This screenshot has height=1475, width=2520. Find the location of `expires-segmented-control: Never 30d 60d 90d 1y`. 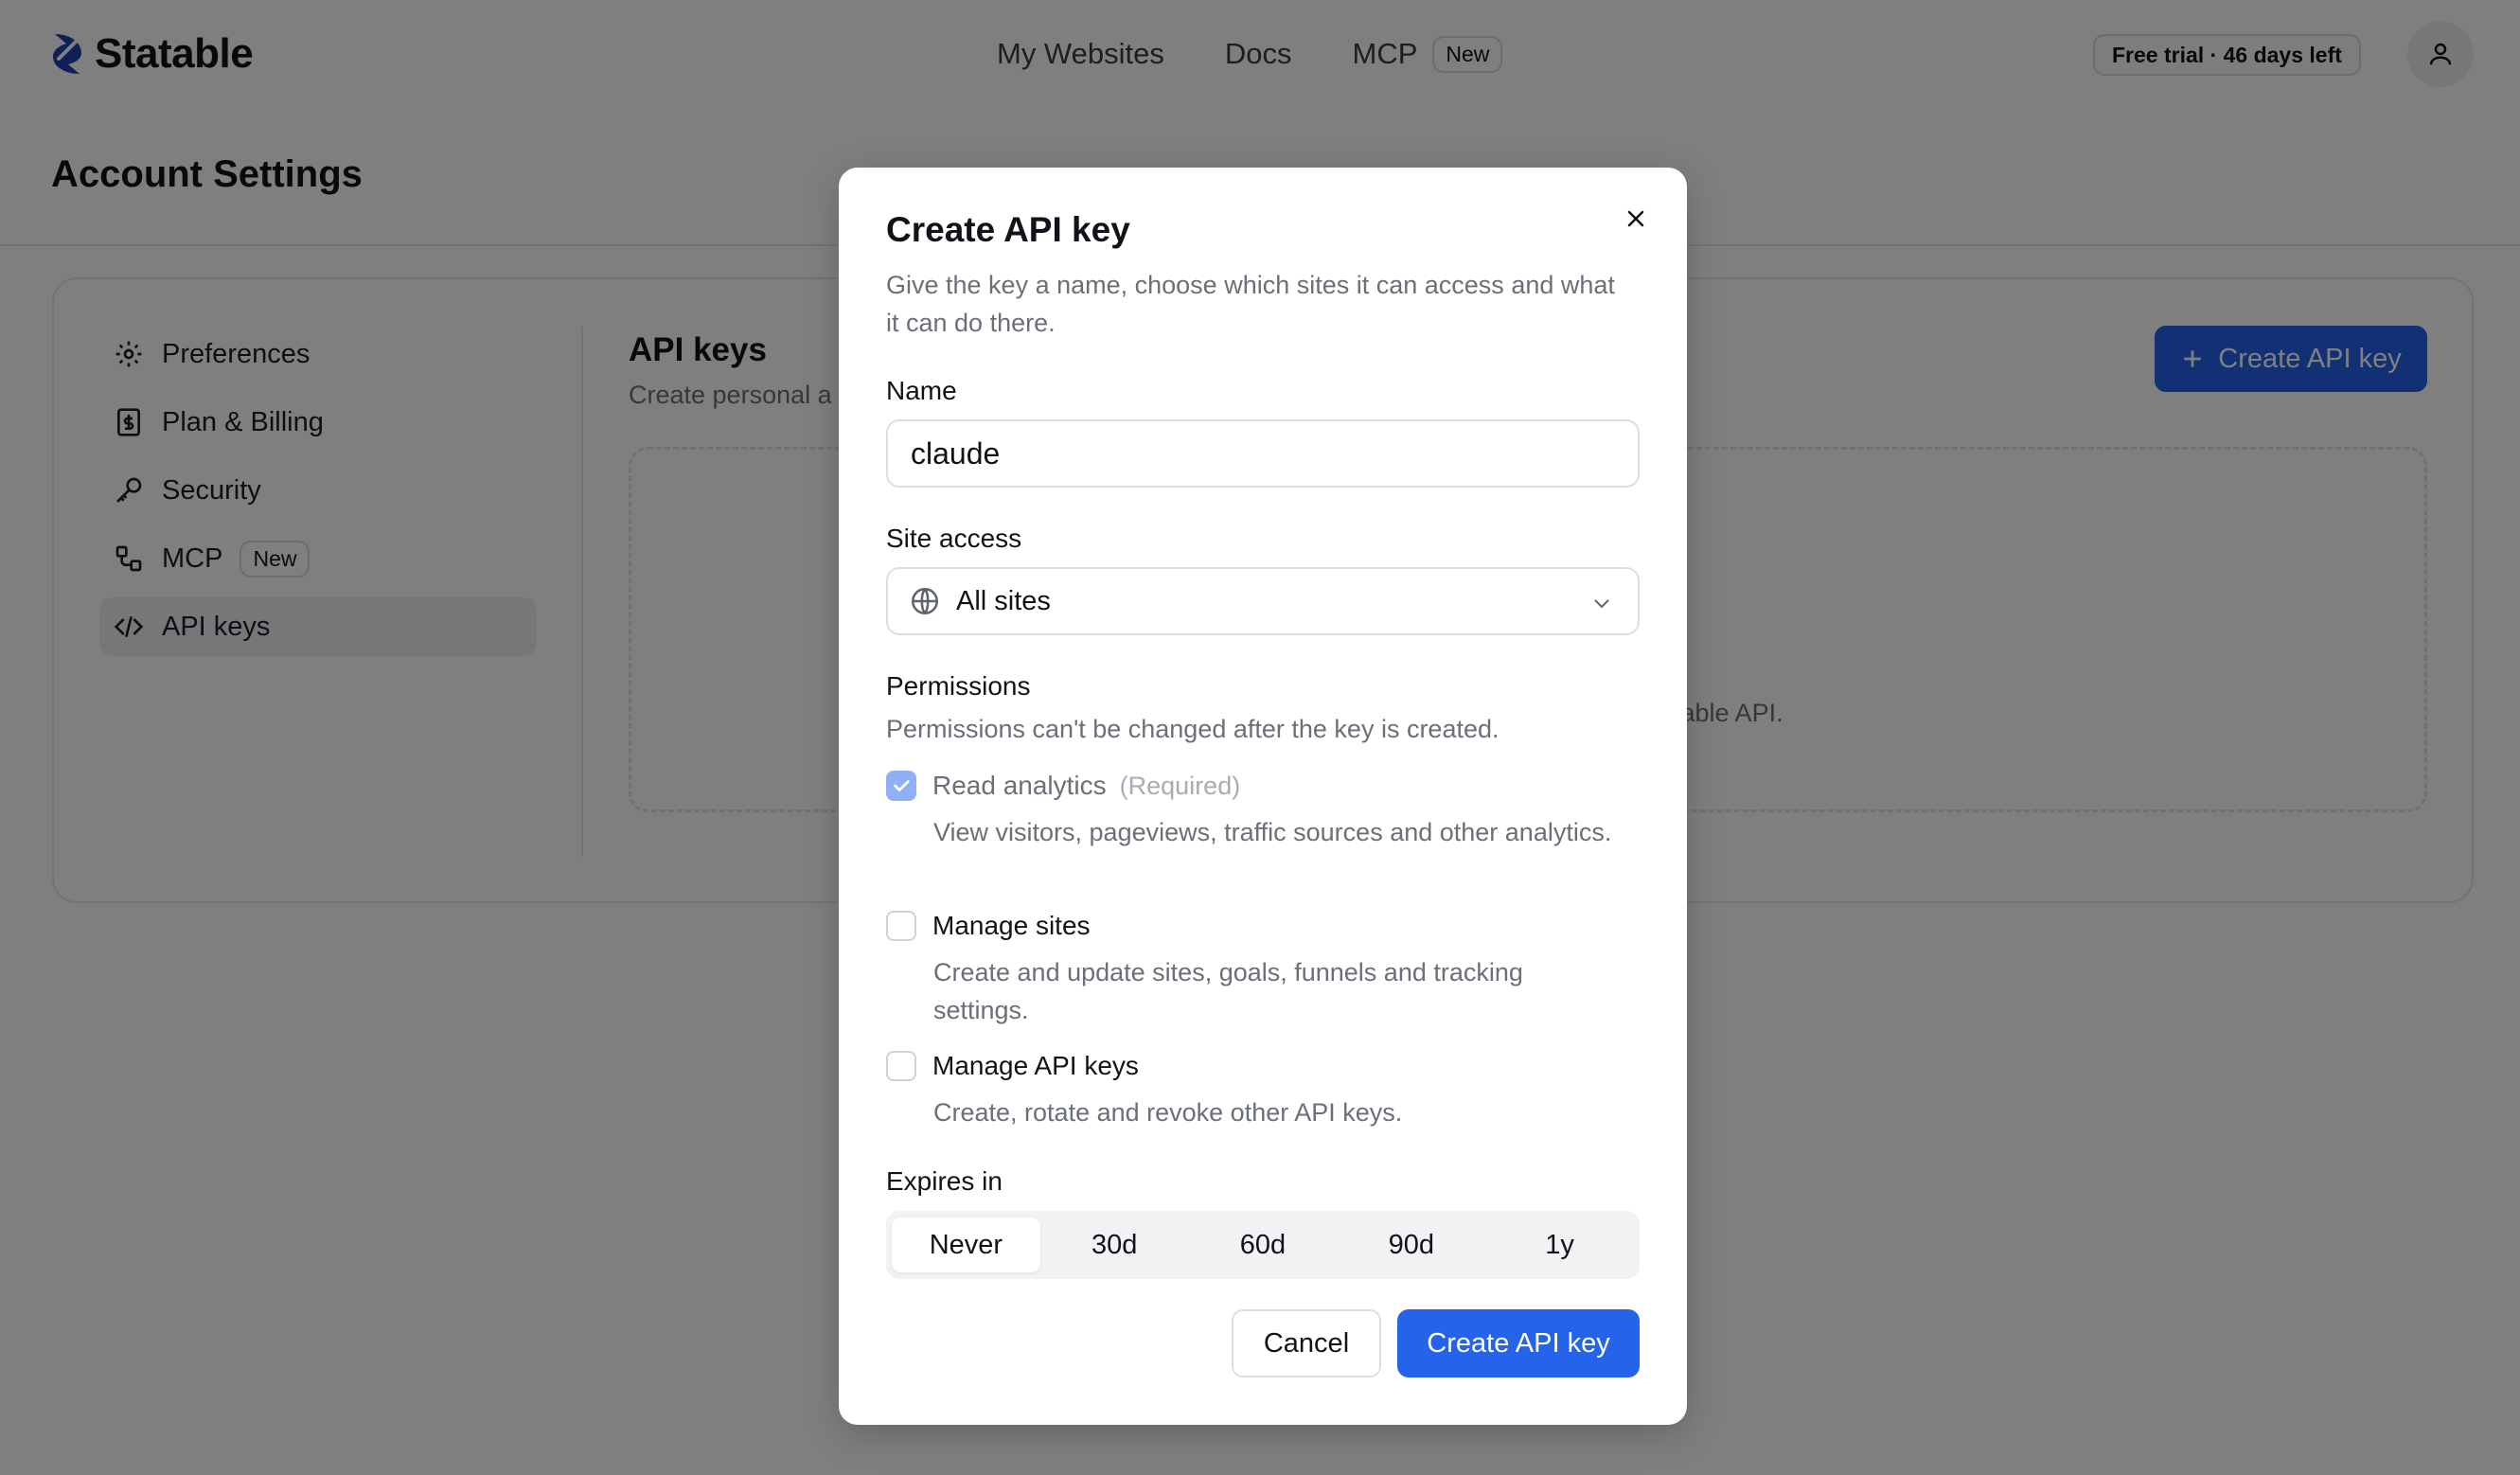

expires-segmented-control: Never 30d 60d 90d 1y is located at coordinates (1263, 1245).